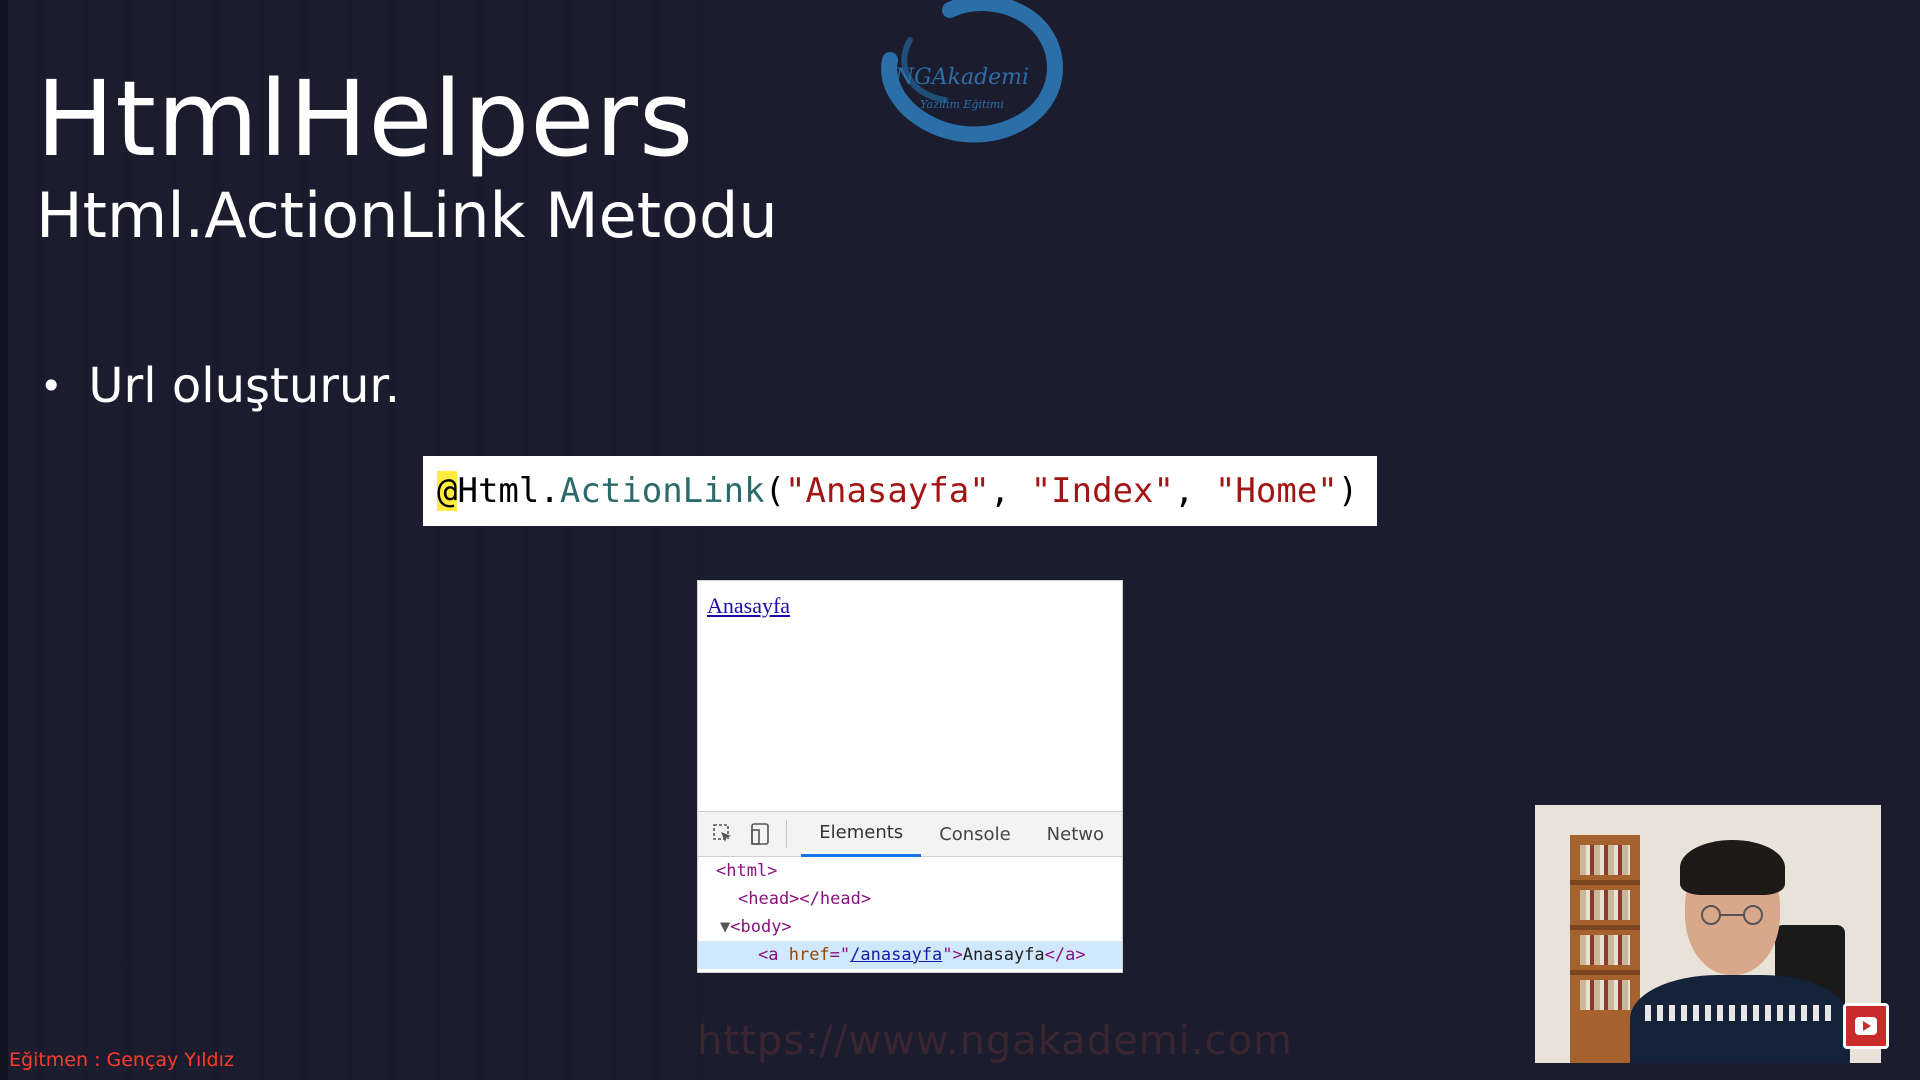 The image size is (1920, 1080). Describe the element at coordinates (1010, 491) in the screenshot. I see `code-sep-1: ,` at that location.